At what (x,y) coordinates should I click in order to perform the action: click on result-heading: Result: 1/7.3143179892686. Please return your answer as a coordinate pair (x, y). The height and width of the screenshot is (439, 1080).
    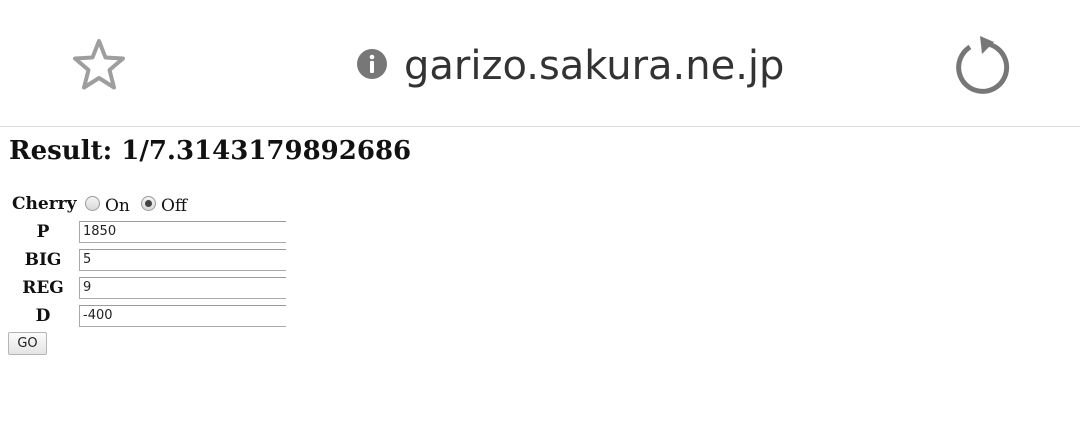
    Looking at the image, I should click on (210, 151).